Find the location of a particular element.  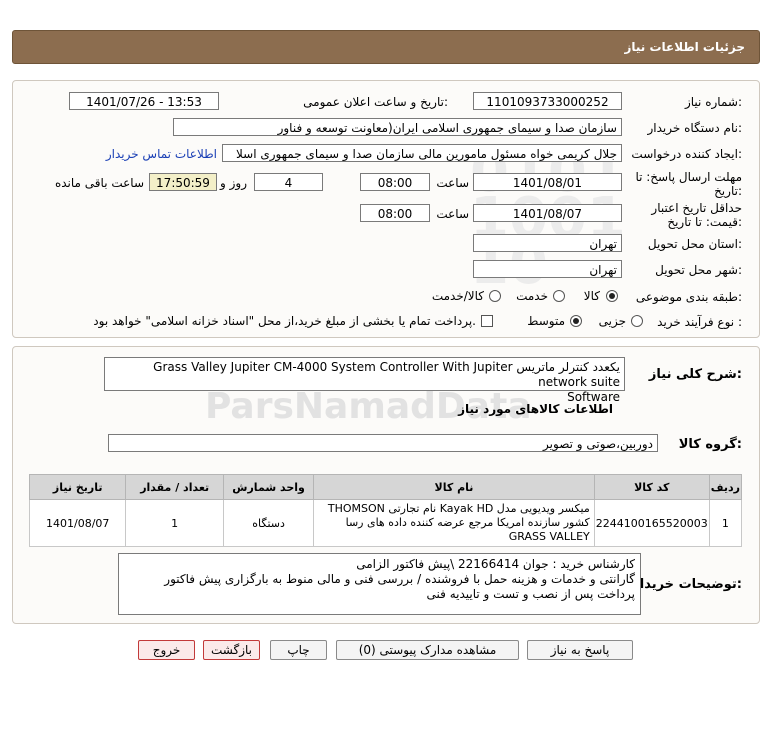

category-radio-both is located at coordinates (495, 296).